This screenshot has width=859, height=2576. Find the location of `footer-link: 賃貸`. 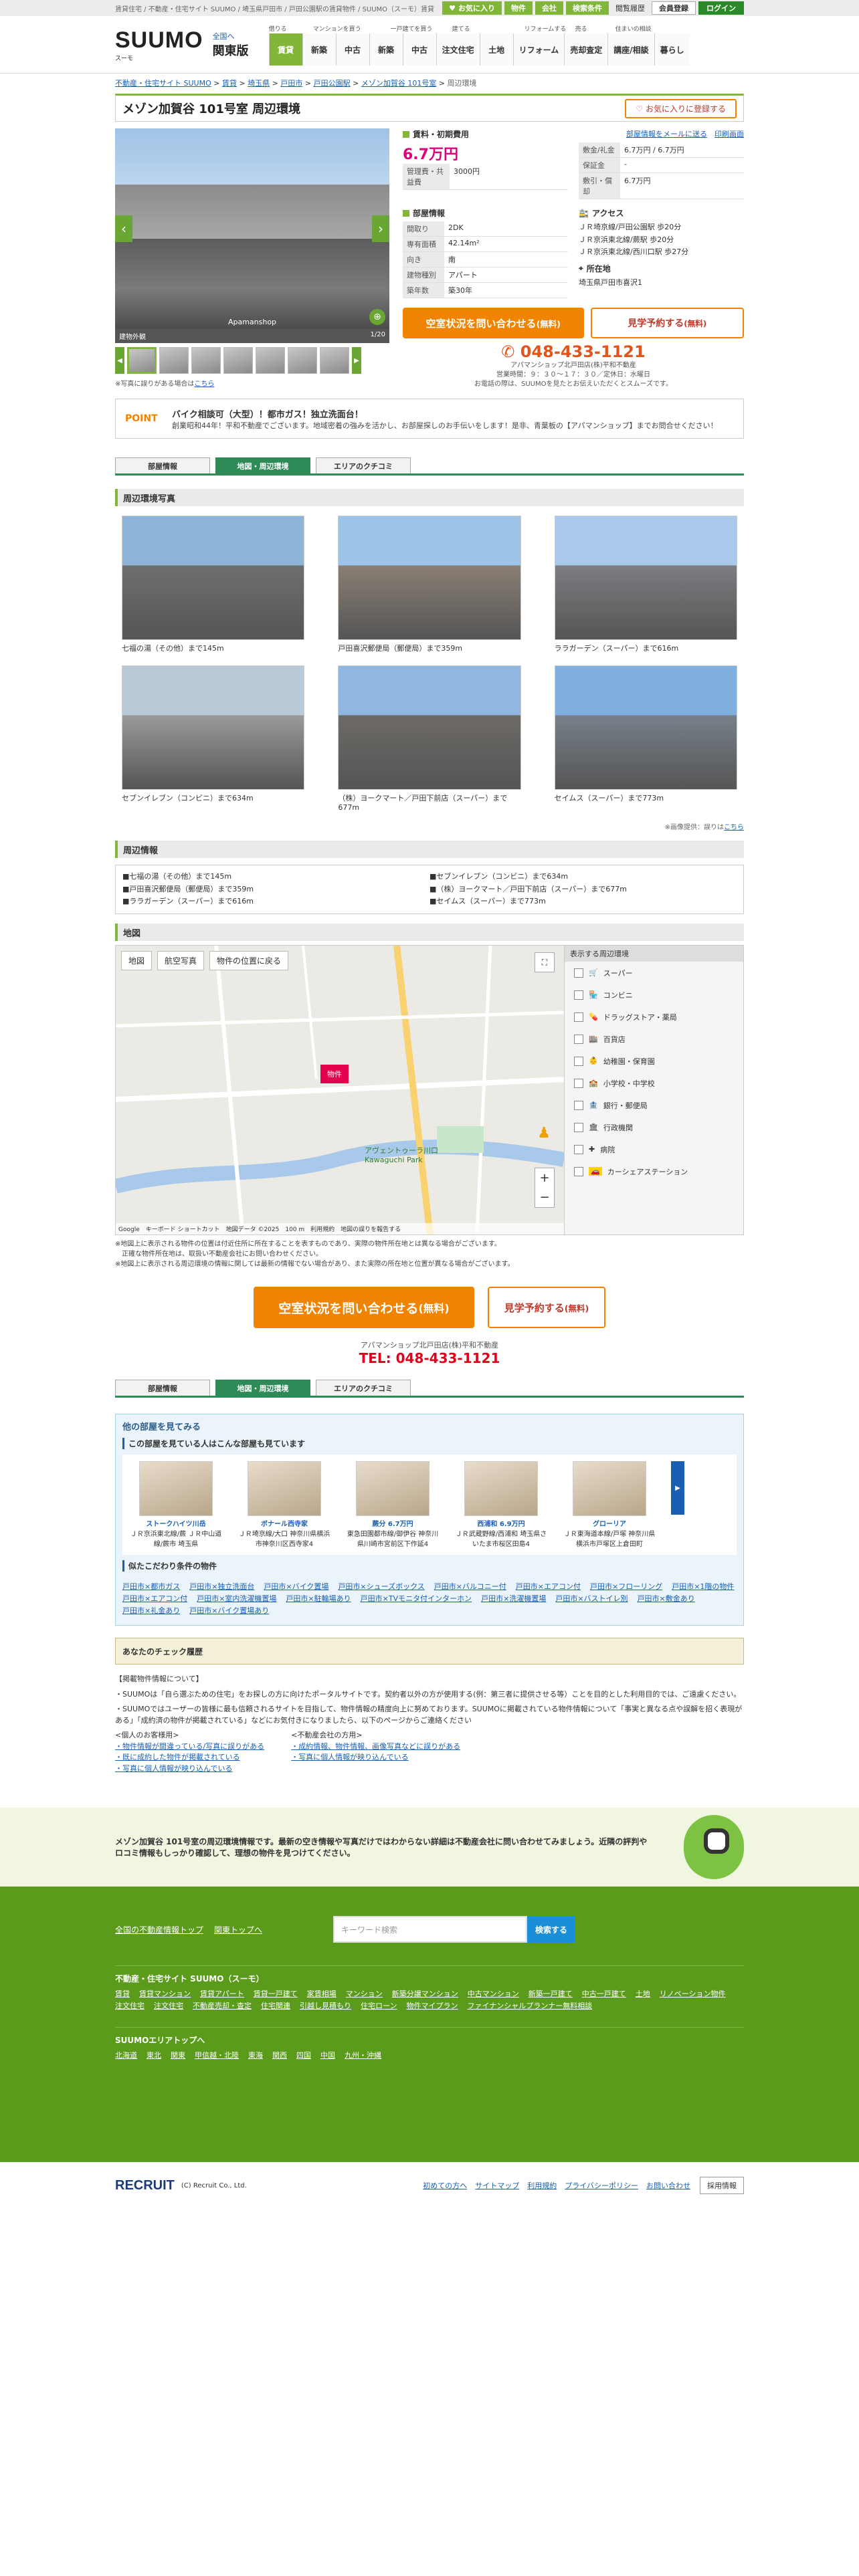

footer-link: 賃貸 is located at coordinates (122, 1993).